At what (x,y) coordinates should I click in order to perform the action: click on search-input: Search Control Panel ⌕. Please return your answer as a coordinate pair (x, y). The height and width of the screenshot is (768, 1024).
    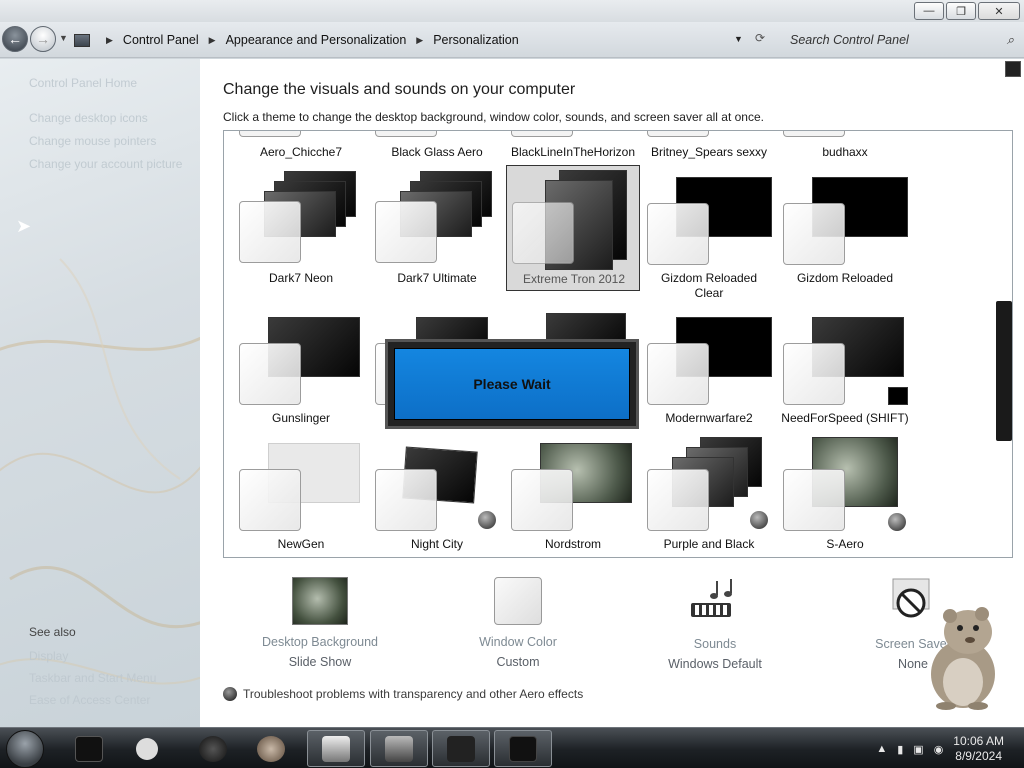
    Looking at the image, I should click on (901, 40).